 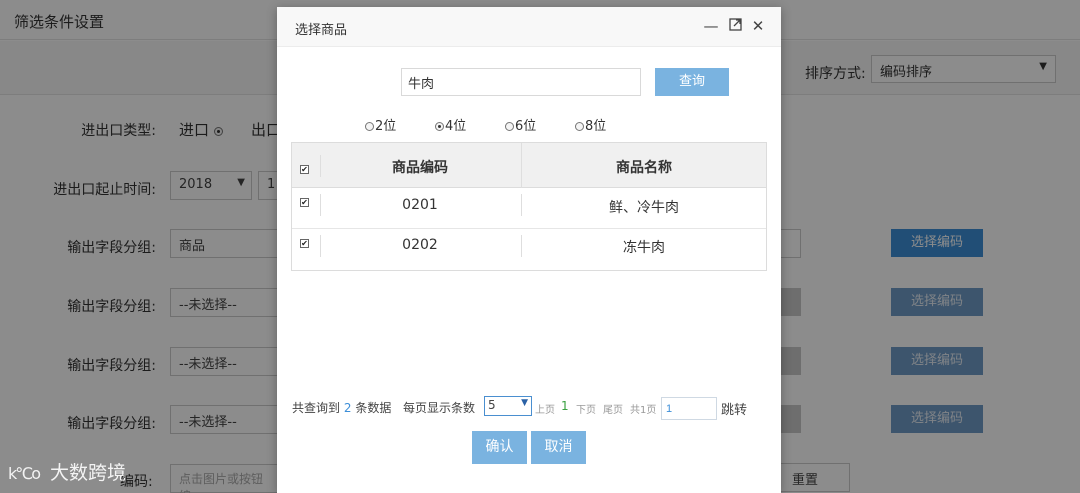 I want to click on next-page-link: 下页, so click(x=586, y=408).